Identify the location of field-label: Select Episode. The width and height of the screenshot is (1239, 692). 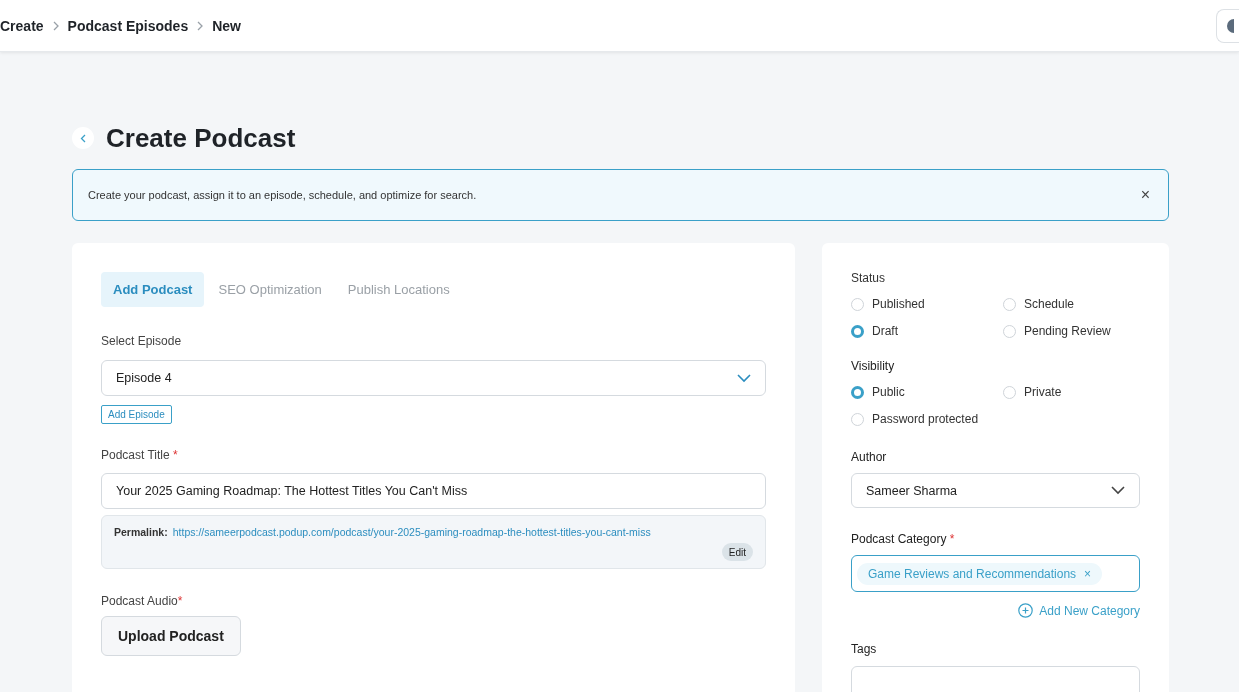
(142, 341).